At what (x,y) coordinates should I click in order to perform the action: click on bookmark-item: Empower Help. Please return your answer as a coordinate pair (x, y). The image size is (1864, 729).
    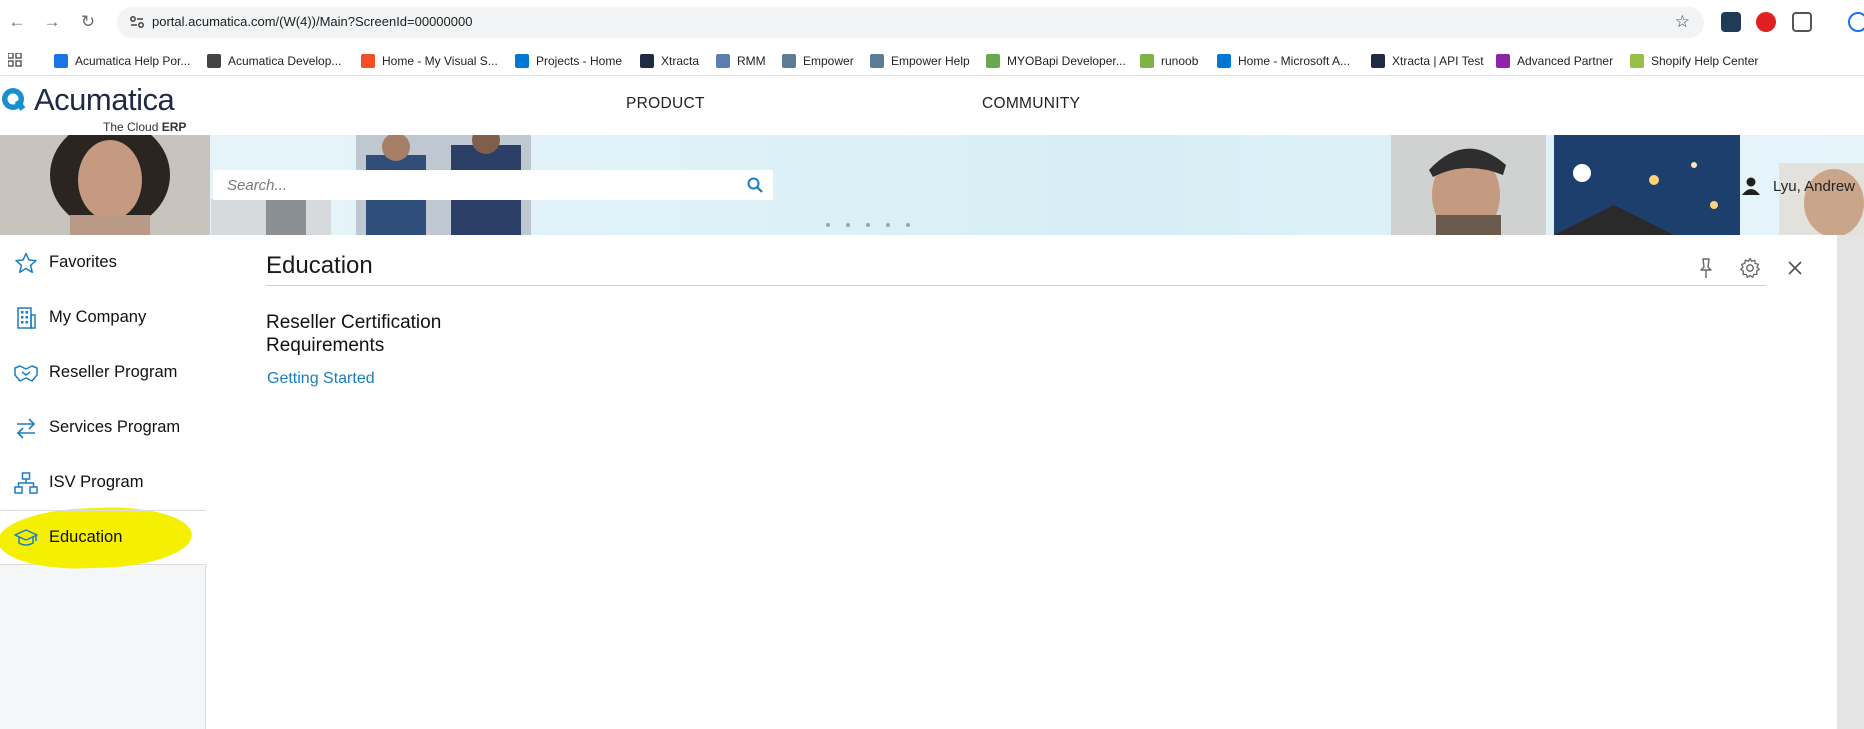
    Looking at the image, I should click on (920, 61).